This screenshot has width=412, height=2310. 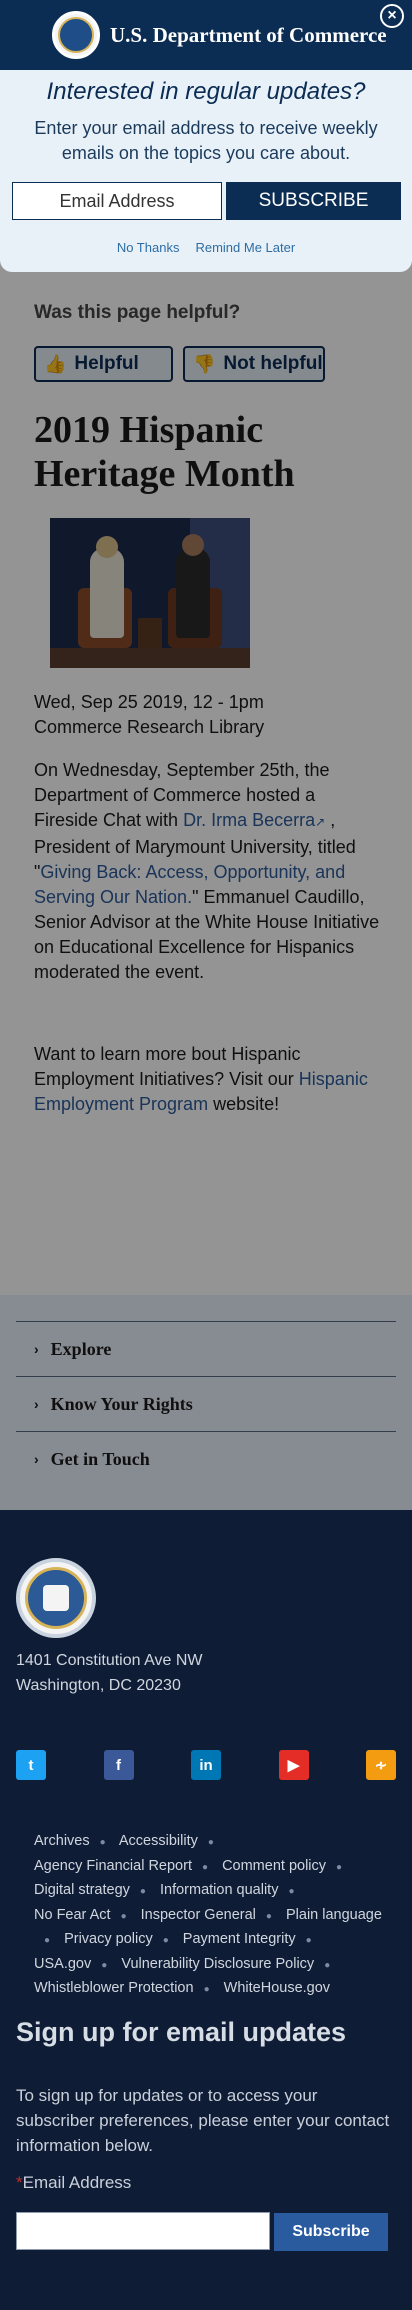 I want to click on signup-title: Sign up for email updates, so click(x=181, y=2032).